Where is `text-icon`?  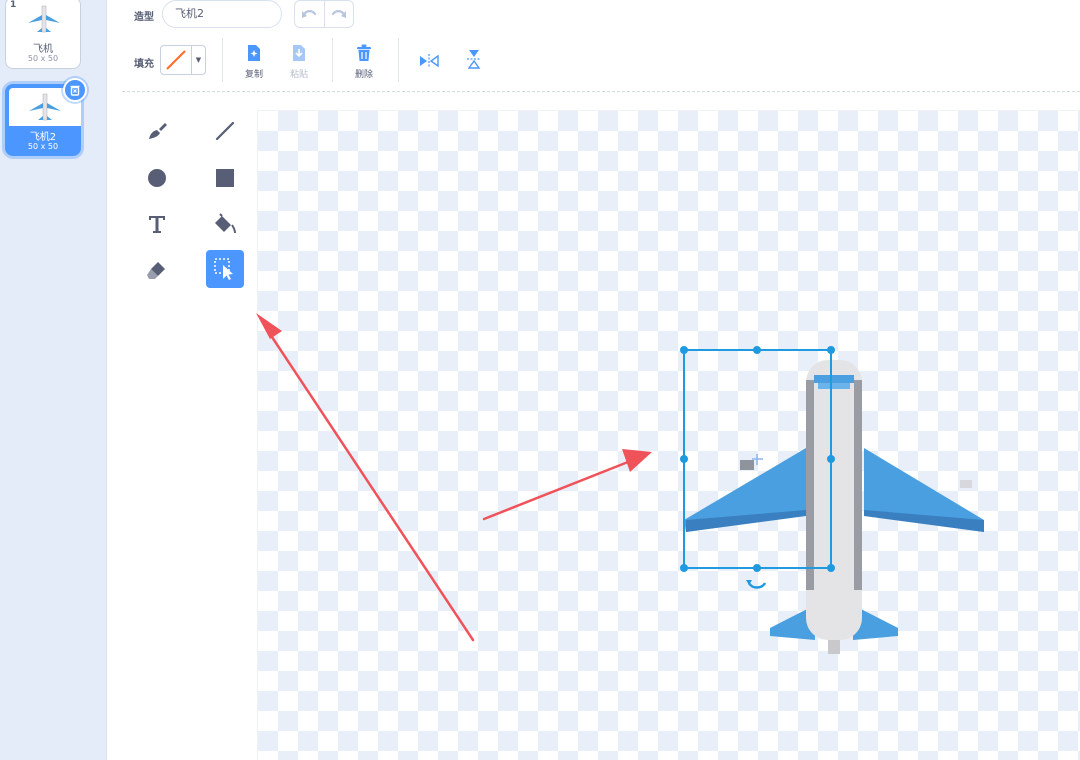
text-icon is located at coordinates (157, 224).